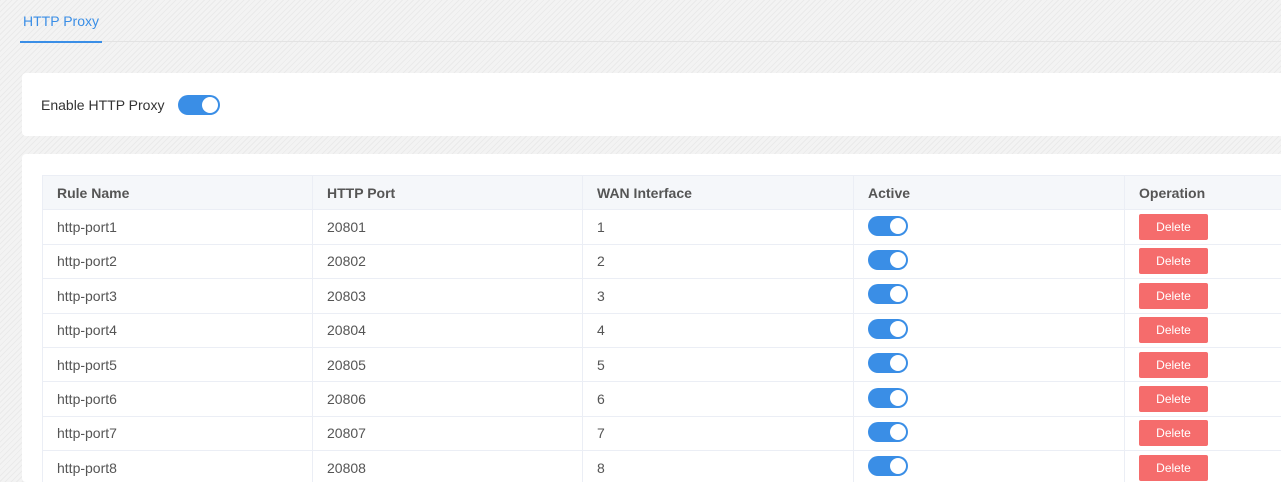 This screenshot has width=1281, height=482. Describe the element at coordinates (447, 399) in the screenshot. I see `http-port-cell: 20806` at that location.